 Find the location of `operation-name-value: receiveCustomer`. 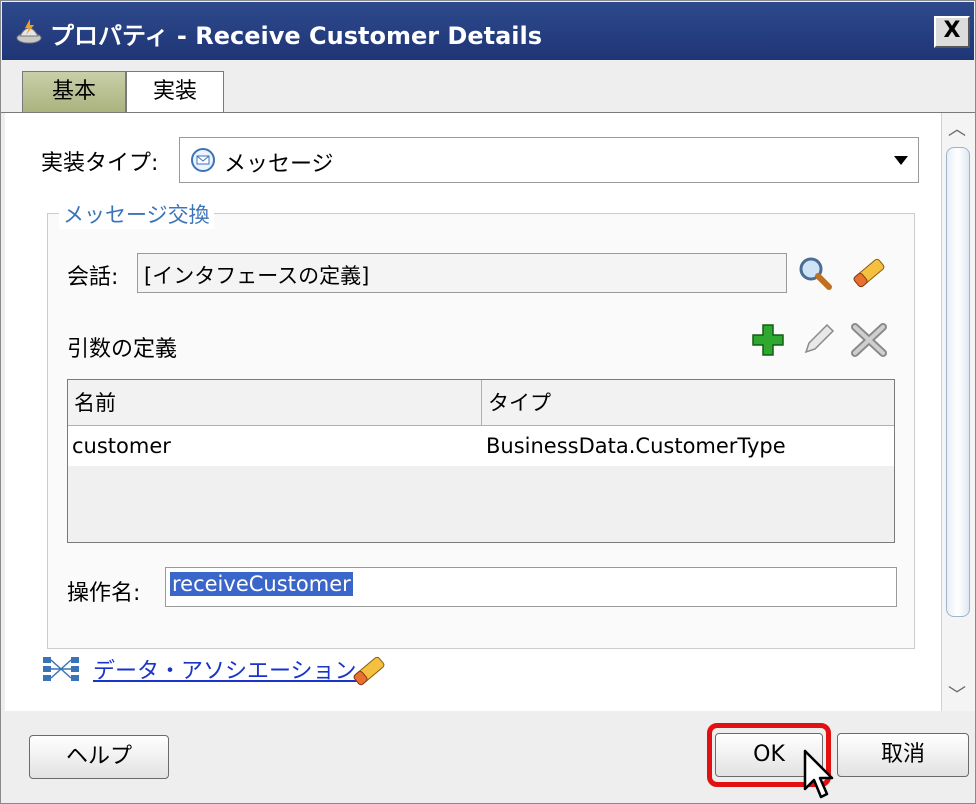

operation-name-value: receiveCustomer is located at coordinates (261, 584).